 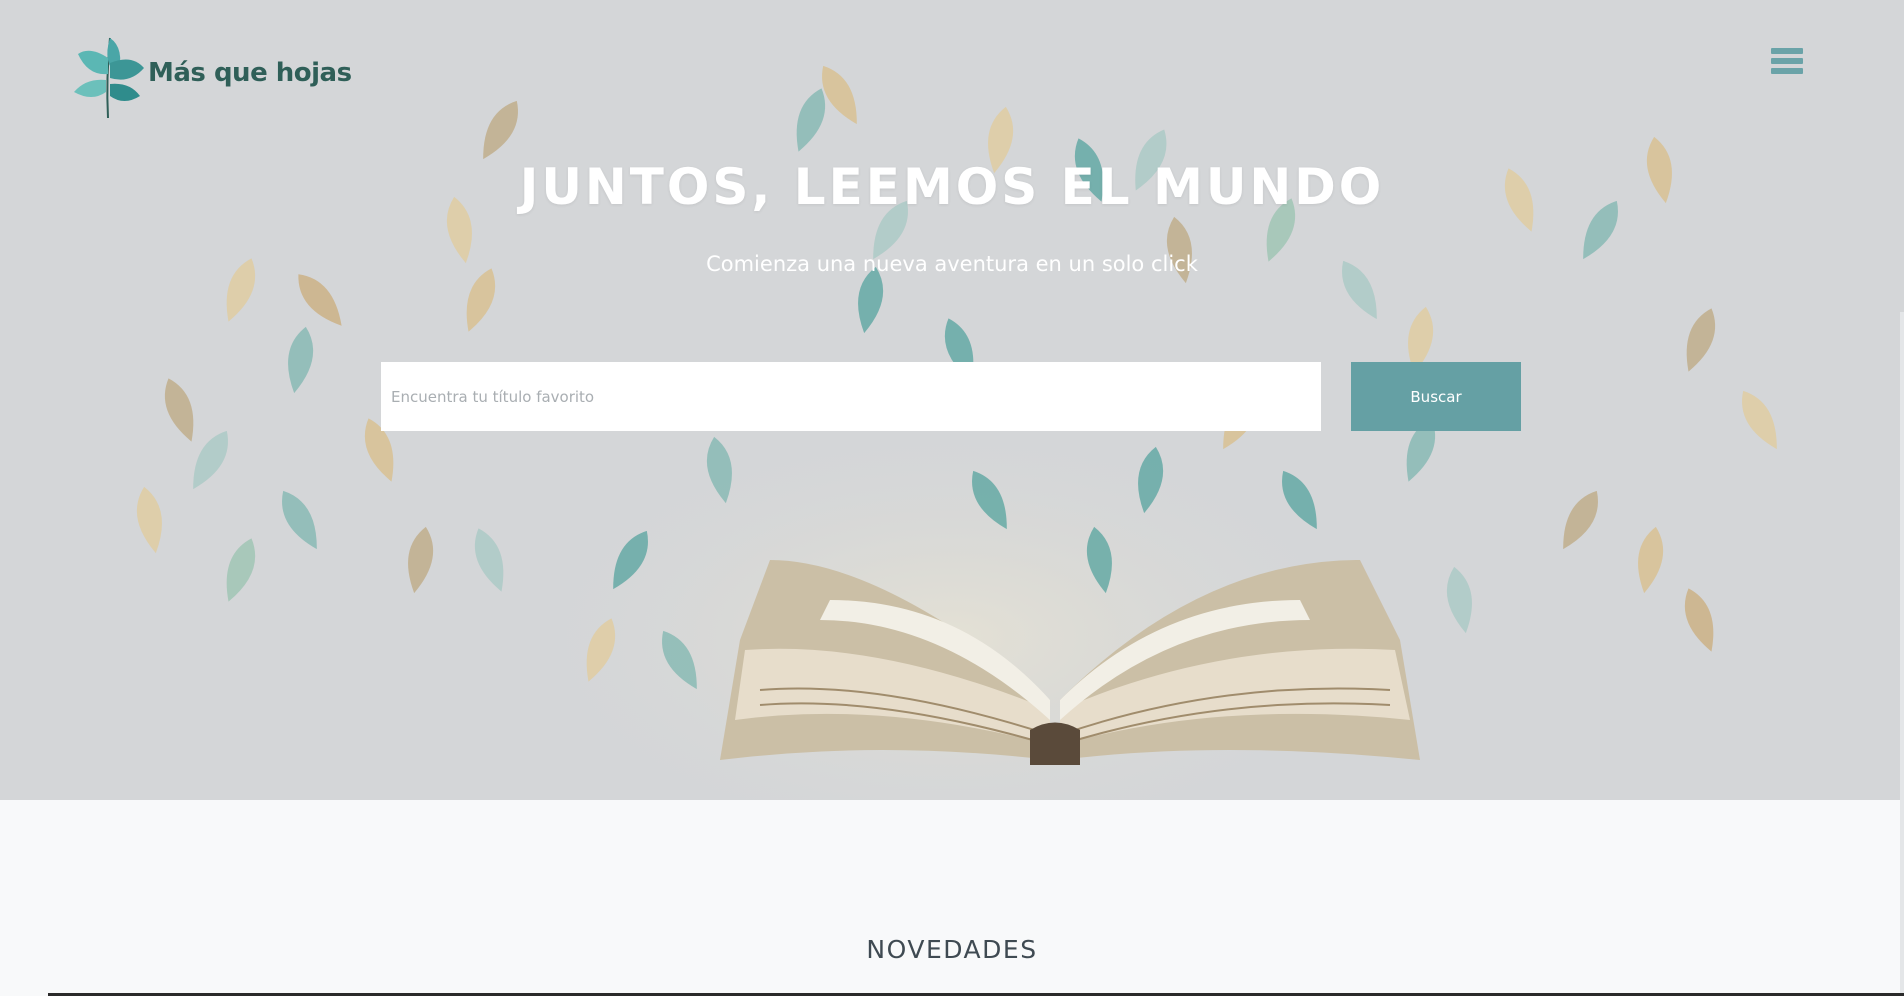 What do you see at coordinates (952, 949) in the screenshot?
I see `novedades-section-title: NOVEDADES` at bounding box center [952, 949].